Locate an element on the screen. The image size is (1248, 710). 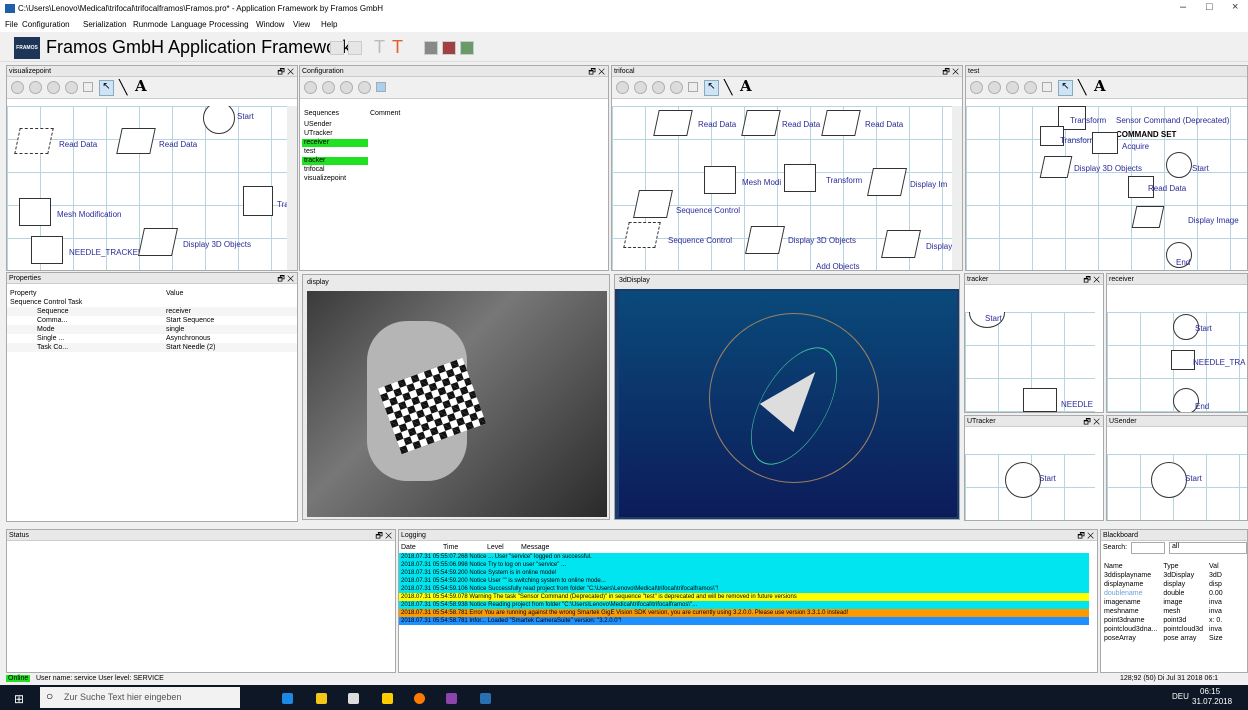
clock-time: 06:15 is located at coordinates (1210, 691).